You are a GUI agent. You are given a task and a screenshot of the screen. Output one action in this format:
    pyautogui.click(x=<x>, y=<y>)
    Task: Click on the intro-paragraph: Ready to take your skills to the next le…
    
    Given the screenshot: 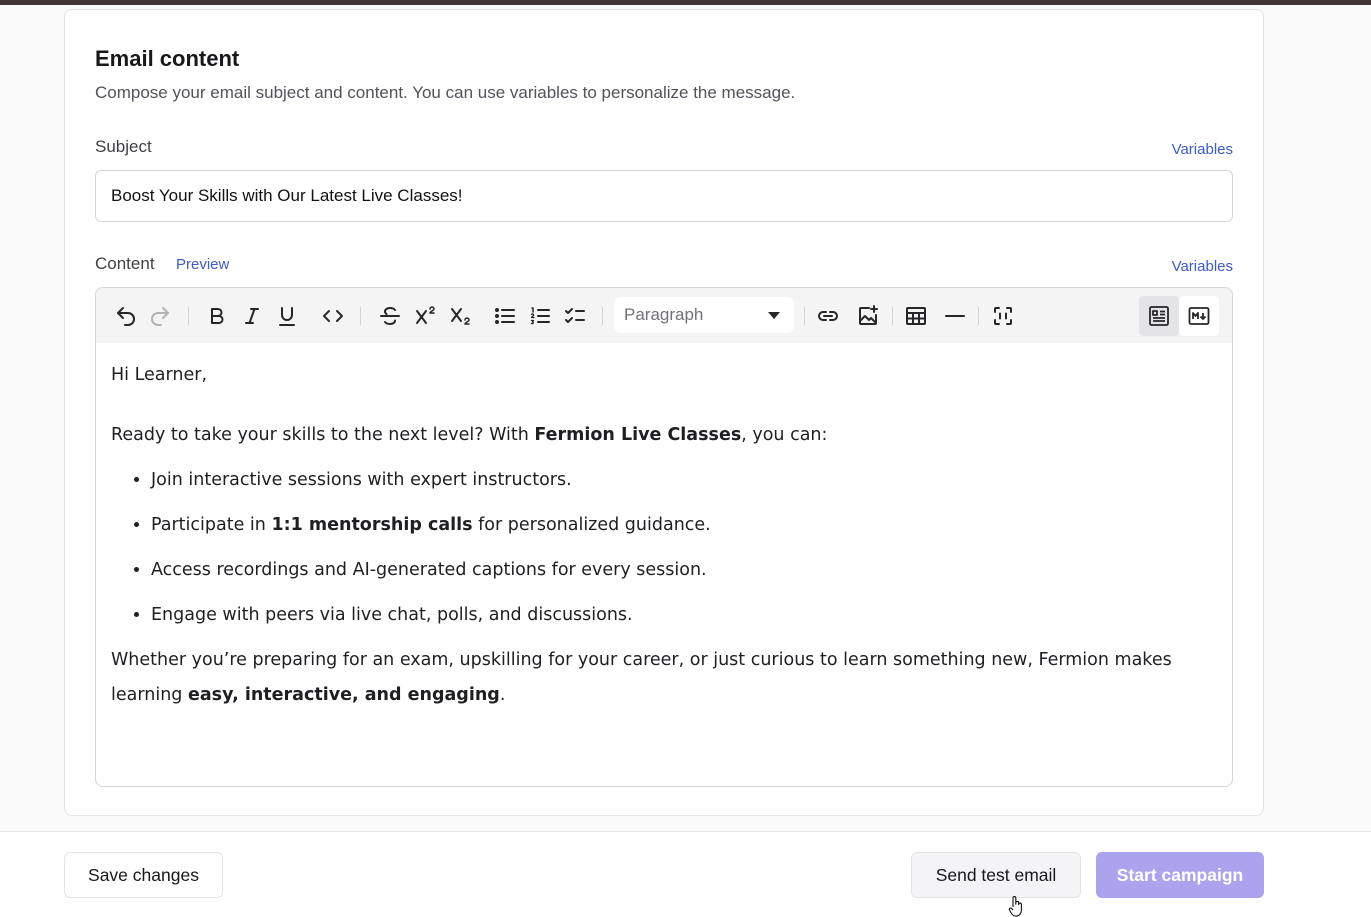 What is the action you would take?
    pyautogui.click(x=469, y=435)
    